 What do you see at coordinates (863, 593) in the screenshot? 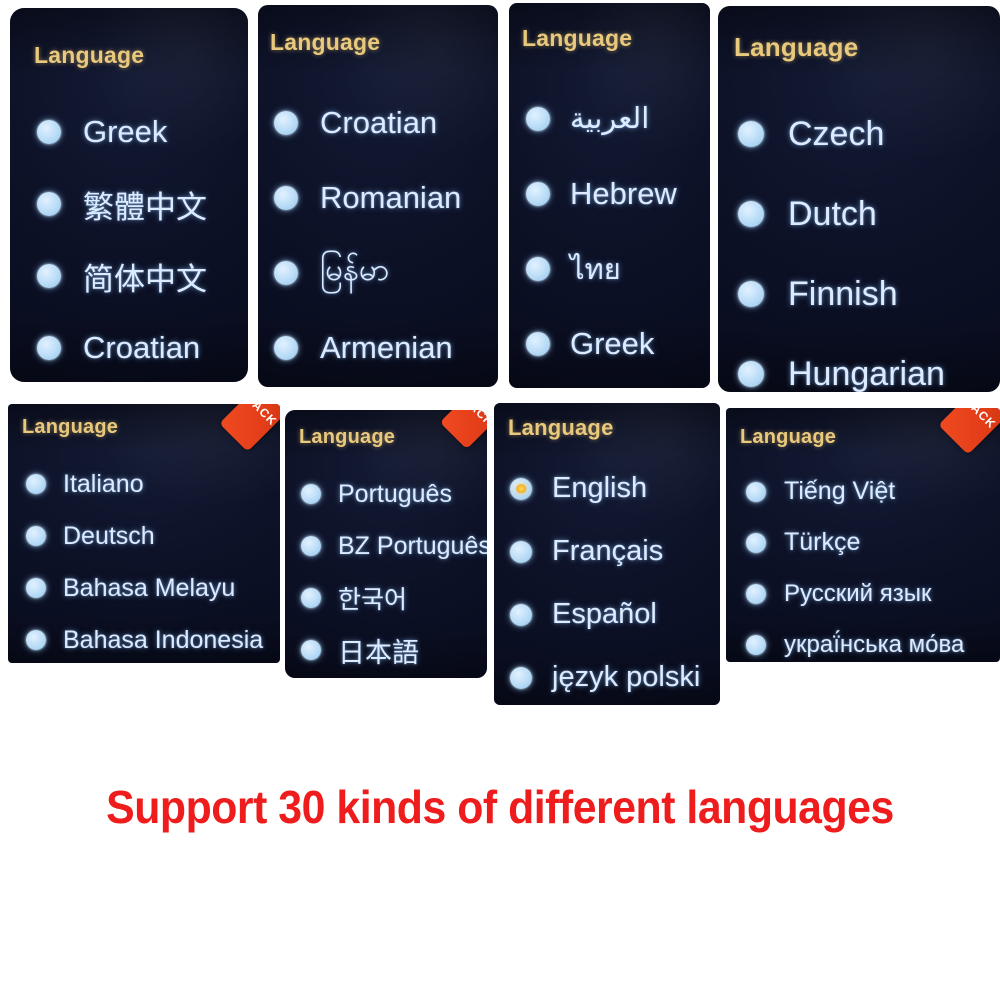
I see `language-option: Русский язык` at bounding box center [863, 593].